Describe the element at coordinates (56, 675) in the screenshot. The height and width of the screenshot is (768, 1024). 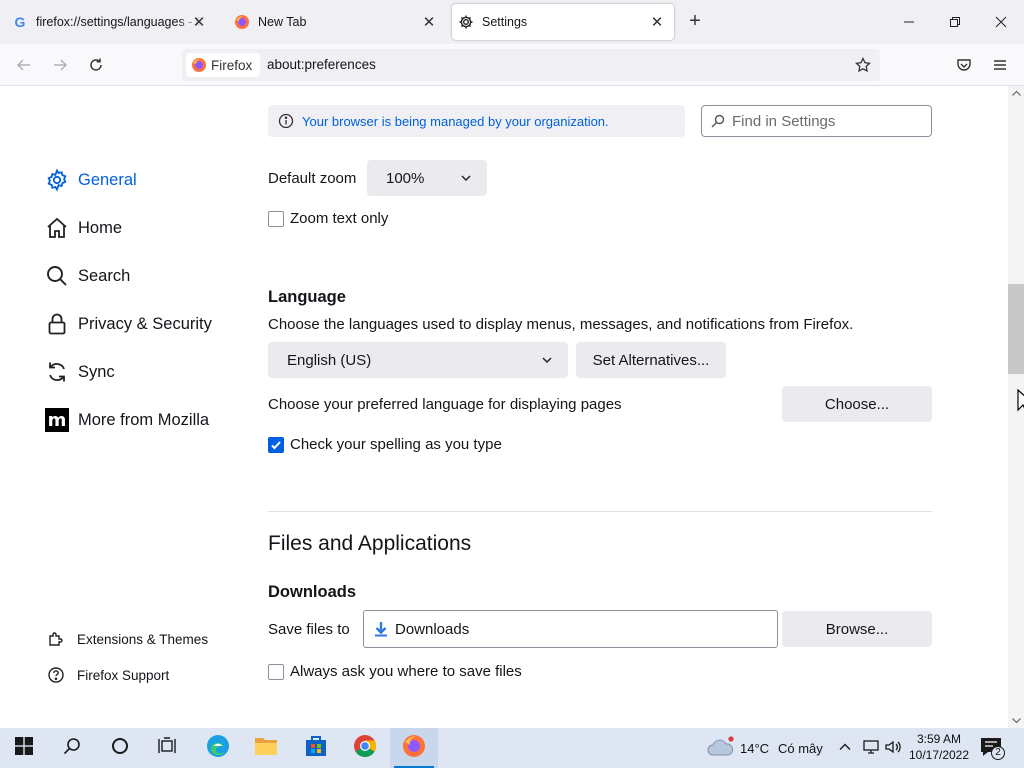
I see `help-icon` at that location.